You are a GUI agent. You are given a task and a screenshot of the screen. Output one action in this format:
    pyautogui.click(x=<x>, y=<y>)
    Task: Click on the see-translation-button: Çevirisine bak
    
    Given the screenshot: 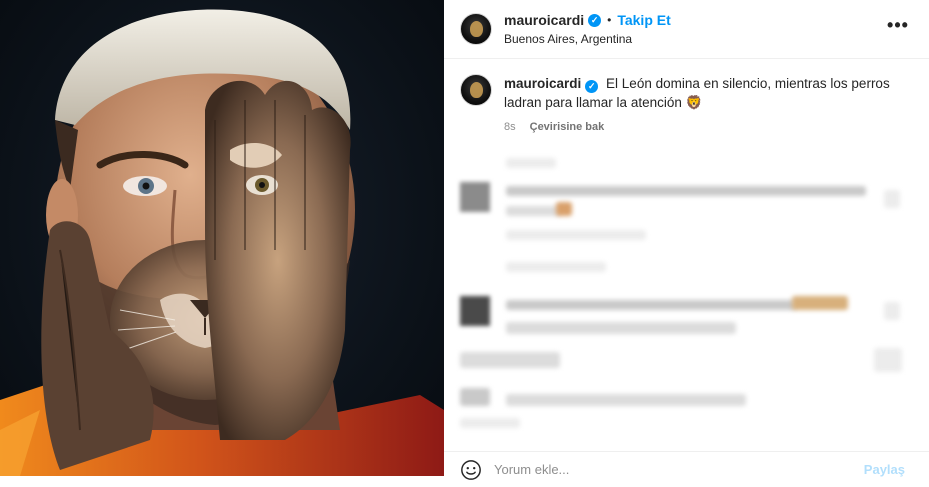 What is the action you would take?
    pyautogui.click(x=567, y=127)
    